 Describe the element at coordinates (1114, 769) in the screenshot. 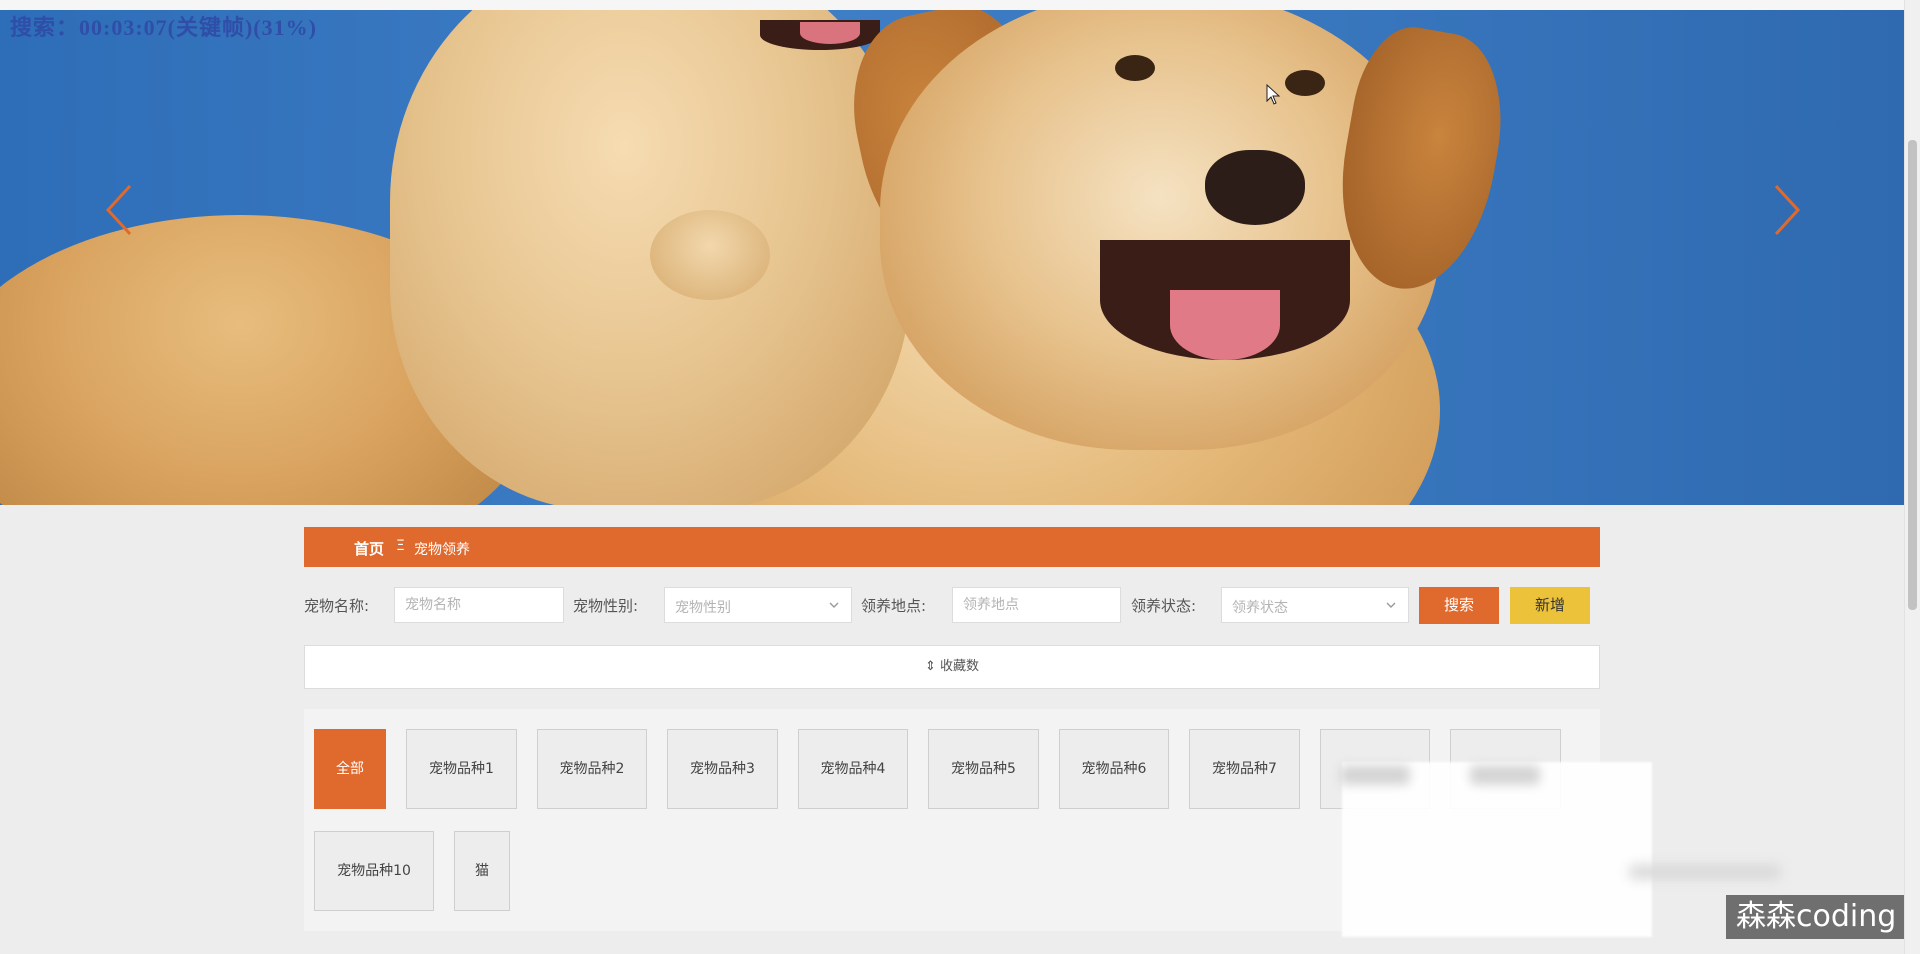

I see `category-item: 宠物品种6` at that location.